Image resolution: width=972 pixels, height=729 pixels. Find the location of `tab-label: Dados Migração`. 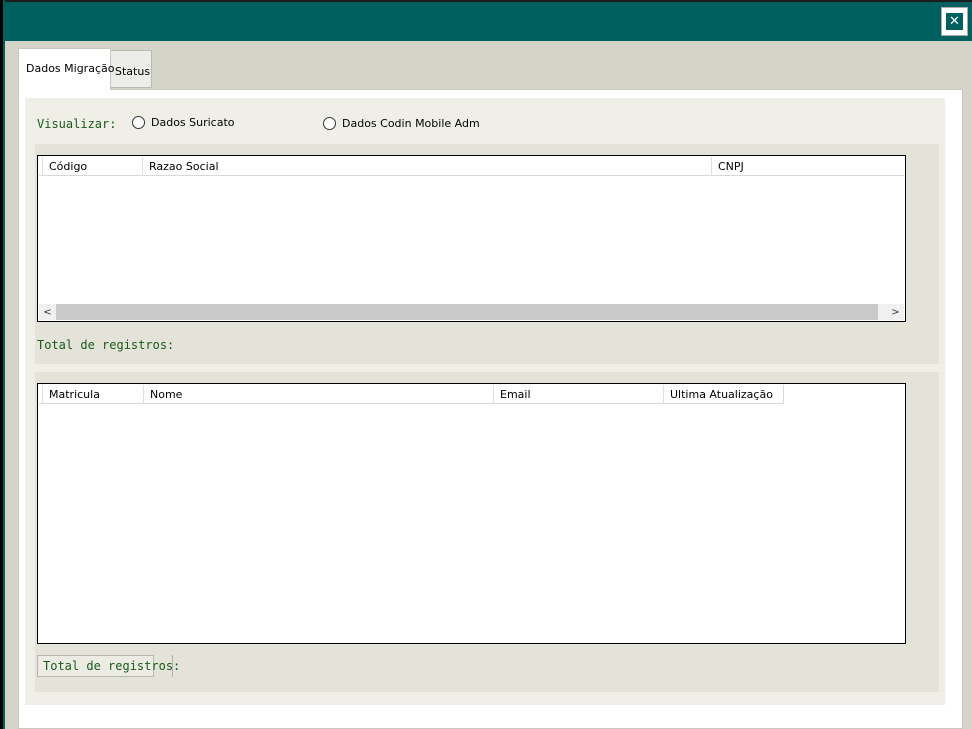

tab-label: Dados Migração is located at coordinates (70, 68).